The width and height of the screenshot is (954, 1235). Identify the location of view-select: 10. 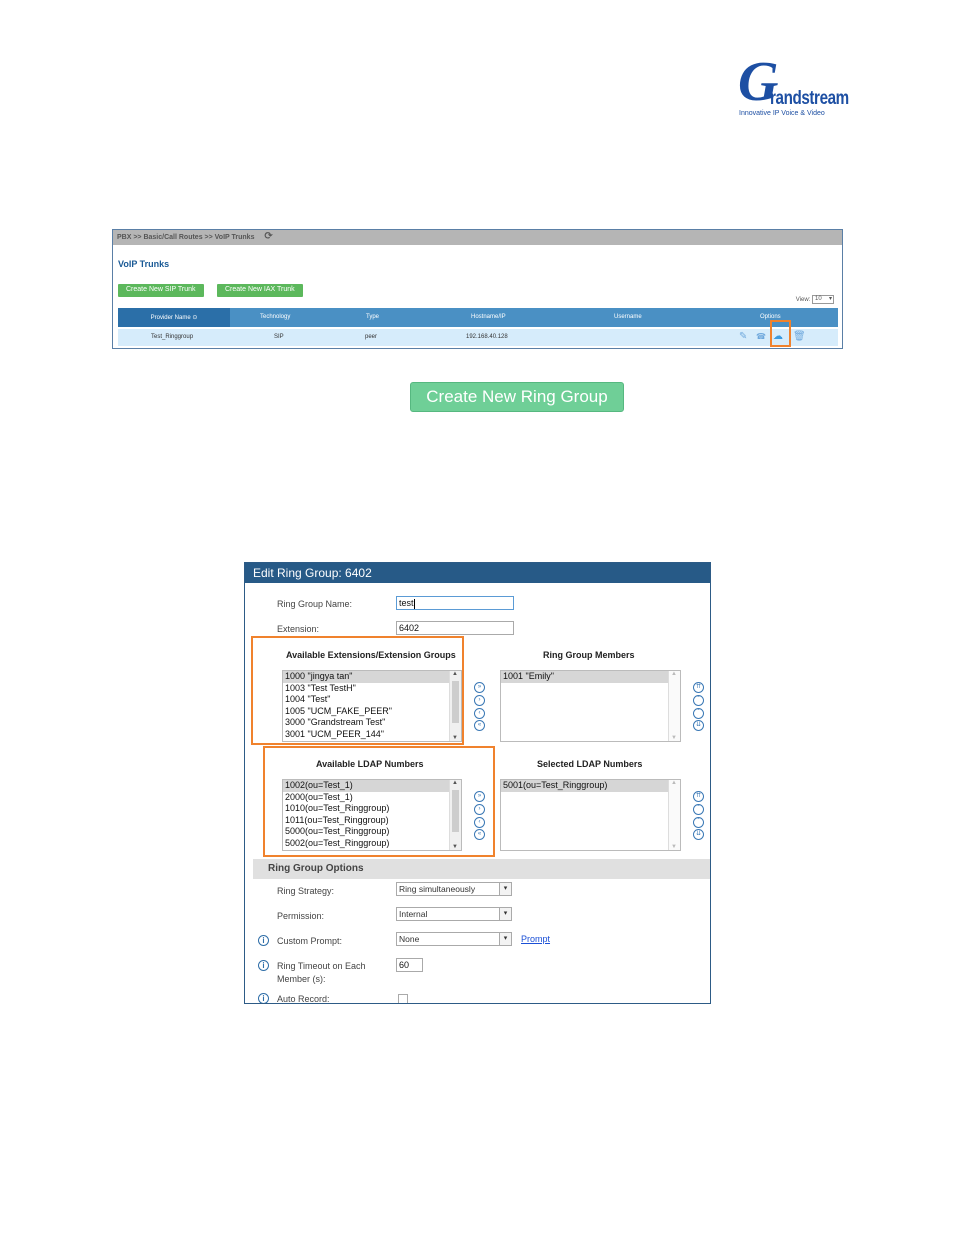
(823, 299).